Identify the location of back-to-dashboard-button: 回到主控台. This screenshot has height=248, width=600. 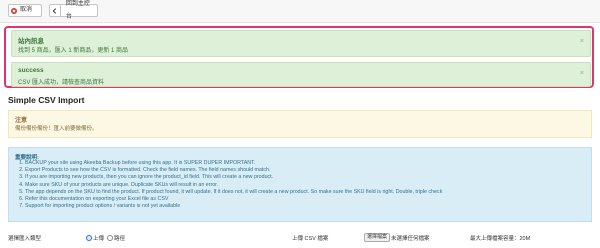
(73, 10).